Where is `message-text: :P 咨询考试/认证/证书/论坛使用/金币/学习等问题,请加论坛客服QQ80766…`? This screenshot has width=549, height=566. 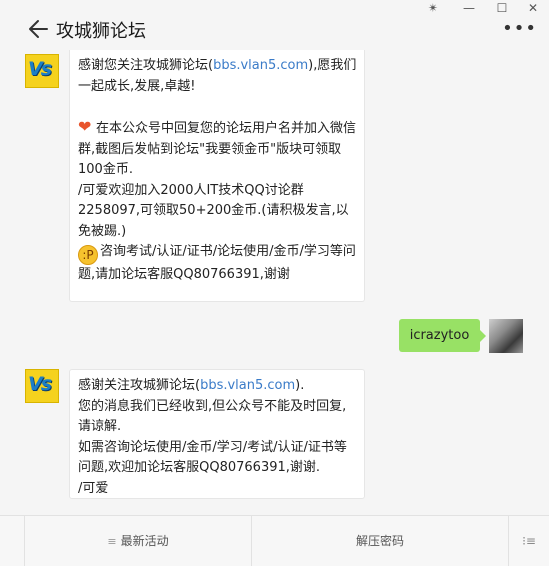
message-text: :P 咨询考试/认证/证书/论坛使用/金币/学习等问题,请加论坛客服QQ80766… is located at coordinates (217, 263).